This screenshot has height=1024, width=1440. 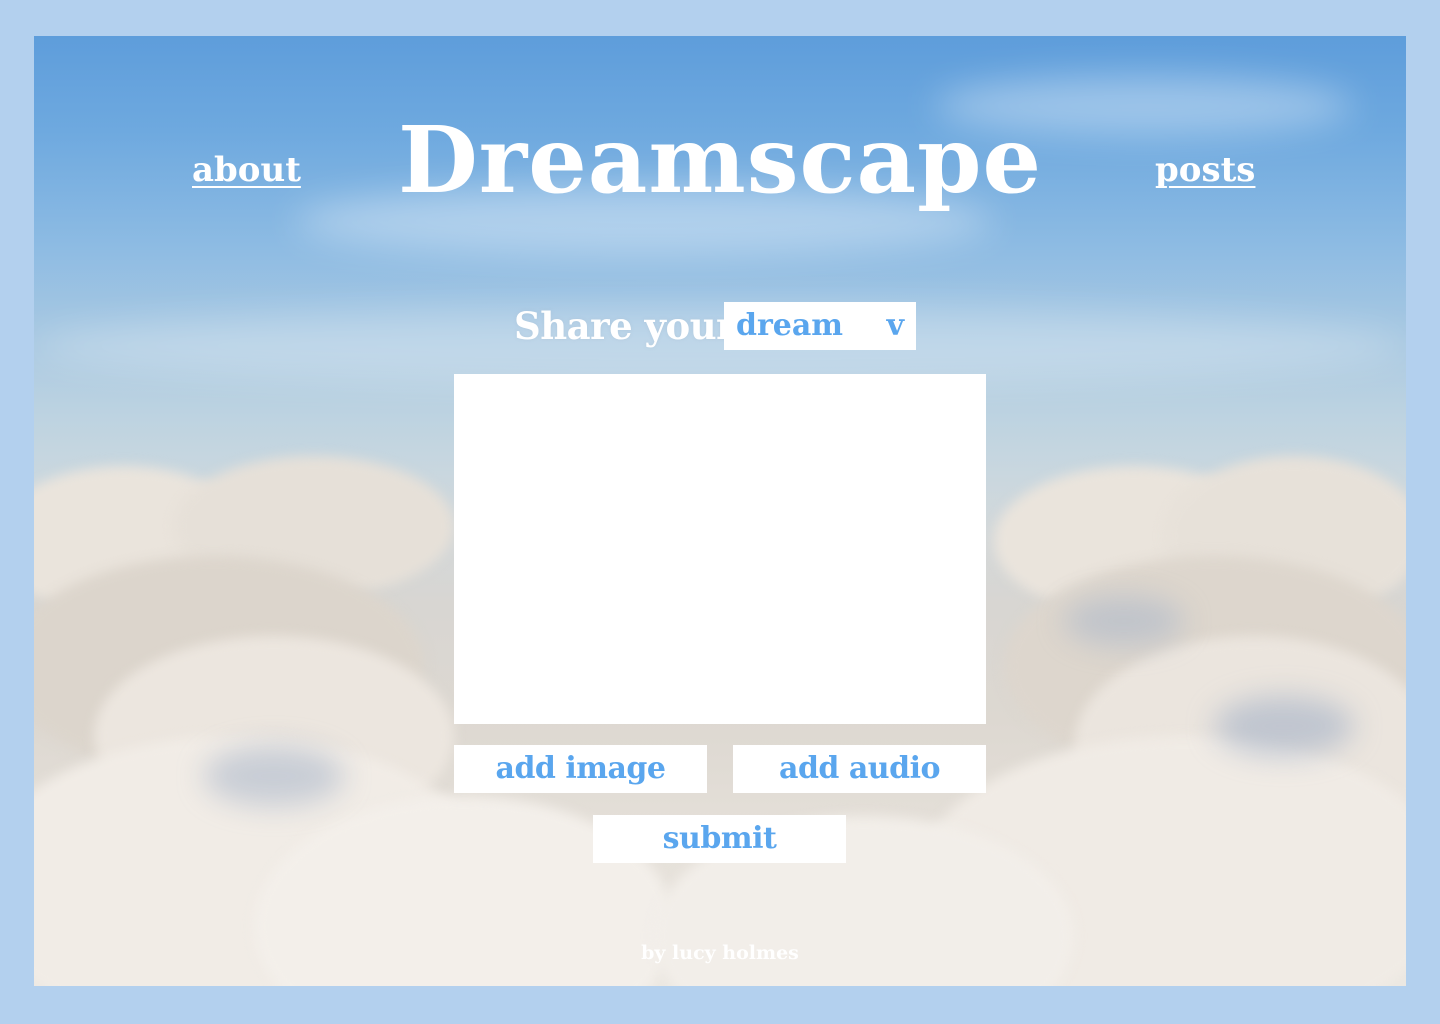 I want to click on post-type-select: dream v, so click(x=820, y=326).